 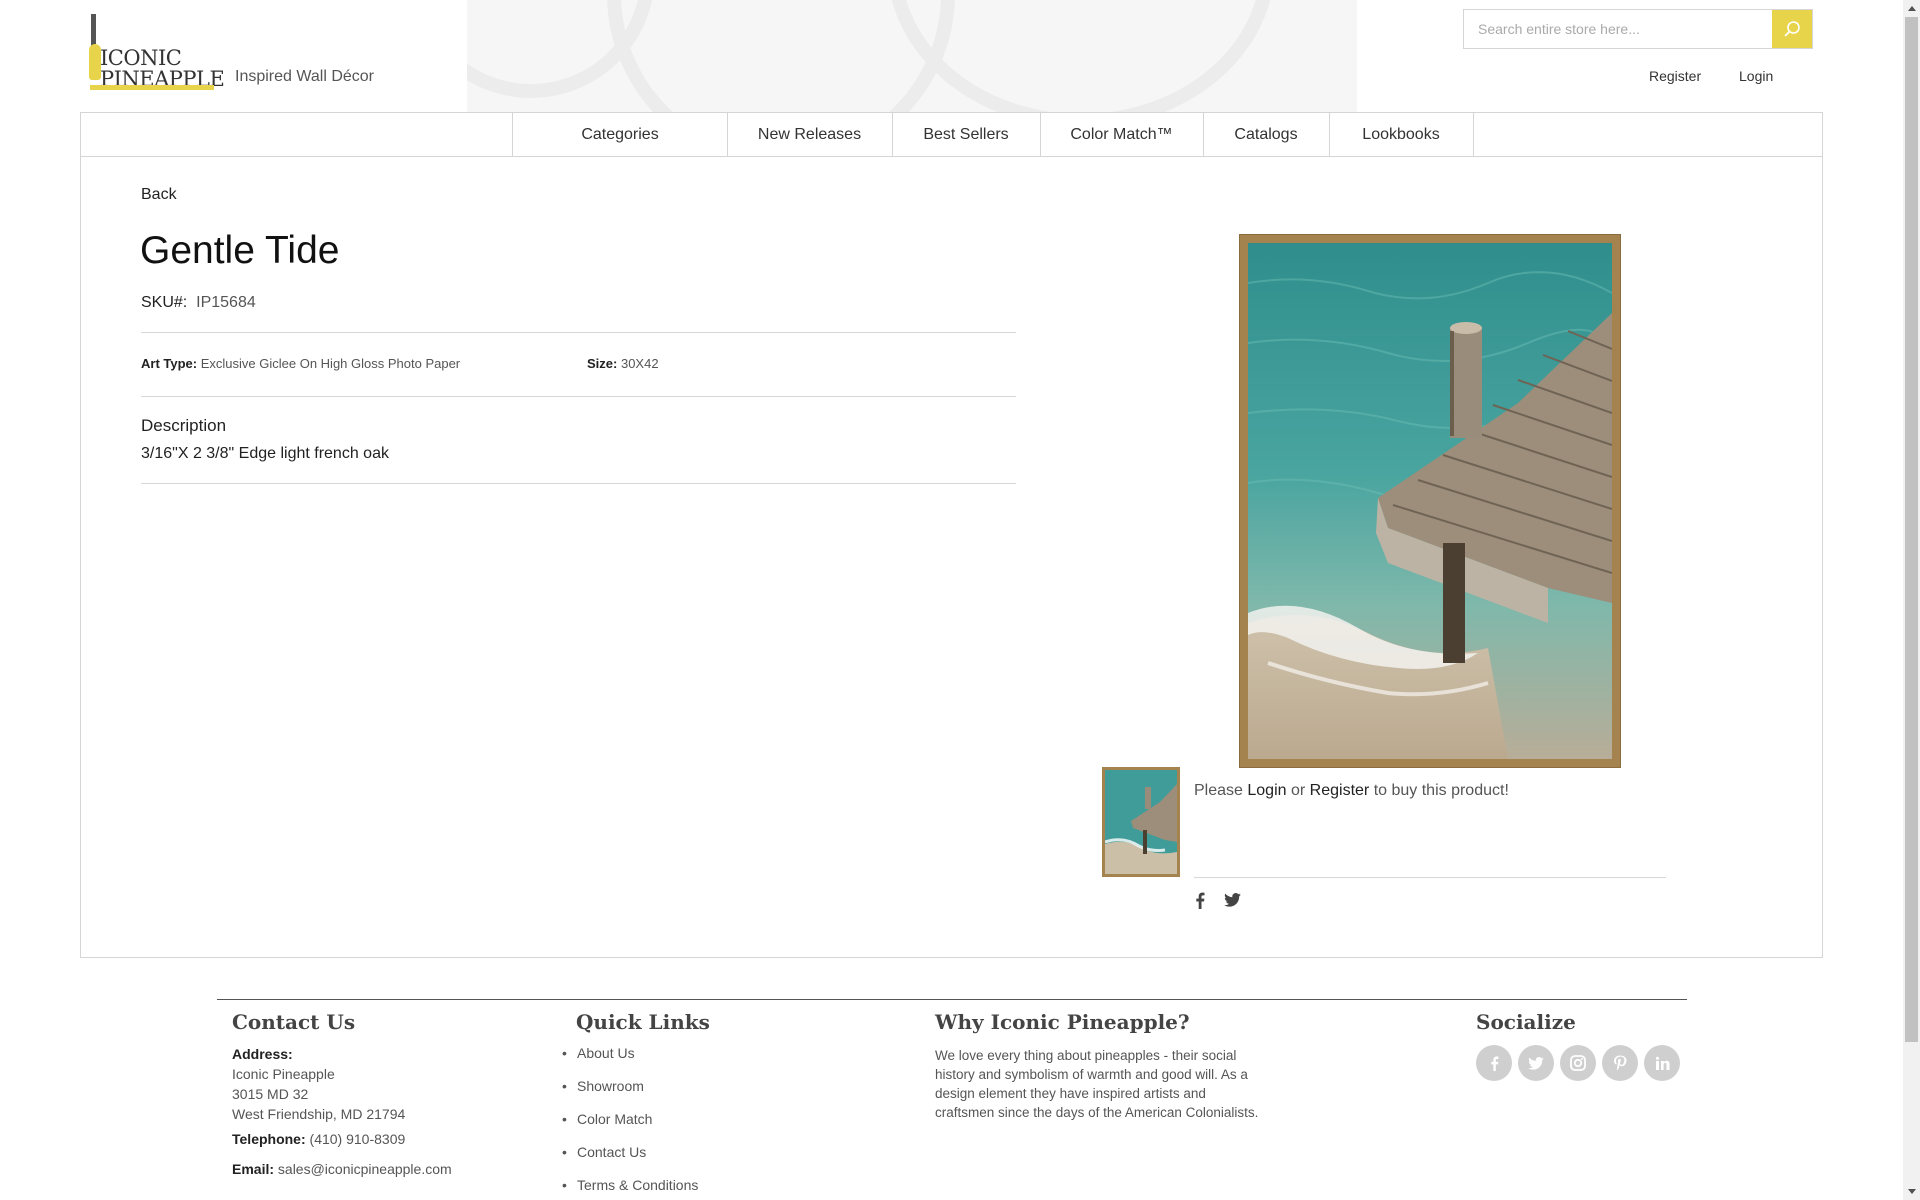 I want to click on buy-login-link: Login, so click(x=1266, y=790).